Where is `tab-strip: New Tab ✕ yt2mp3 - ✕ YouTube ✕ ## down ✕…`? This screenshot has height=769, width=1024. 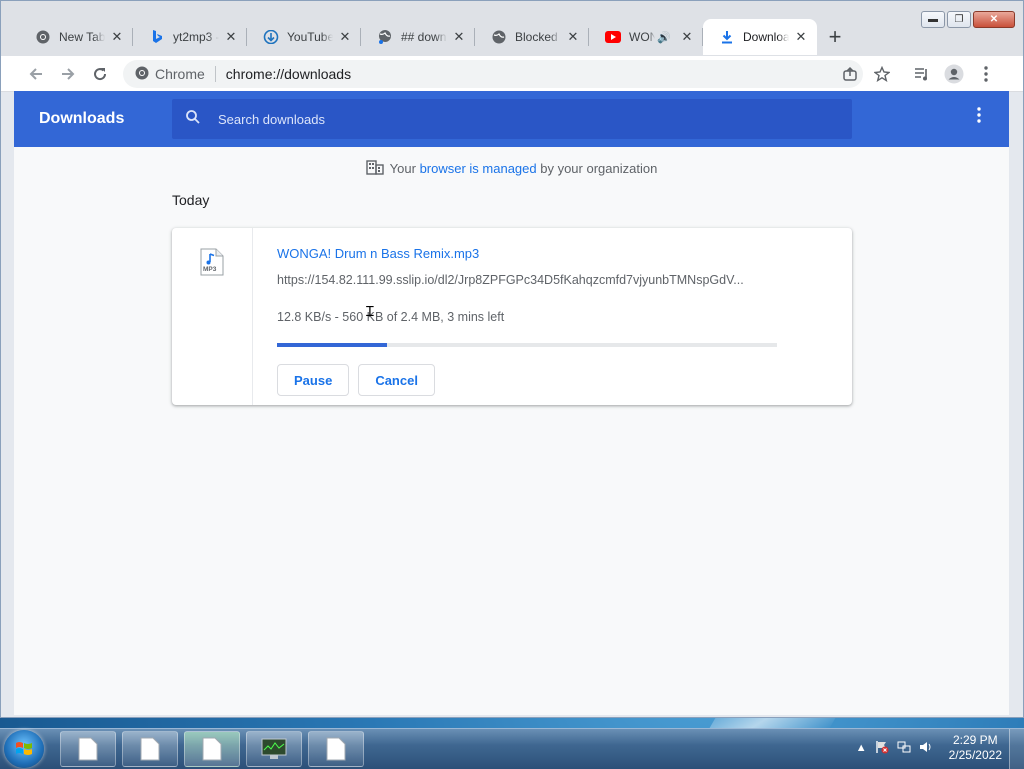 tab-strip: New Tab ✕ yt2mp3 - ✕ YouTube ✕ ## down ✕… is located at coordinates (436, 37).